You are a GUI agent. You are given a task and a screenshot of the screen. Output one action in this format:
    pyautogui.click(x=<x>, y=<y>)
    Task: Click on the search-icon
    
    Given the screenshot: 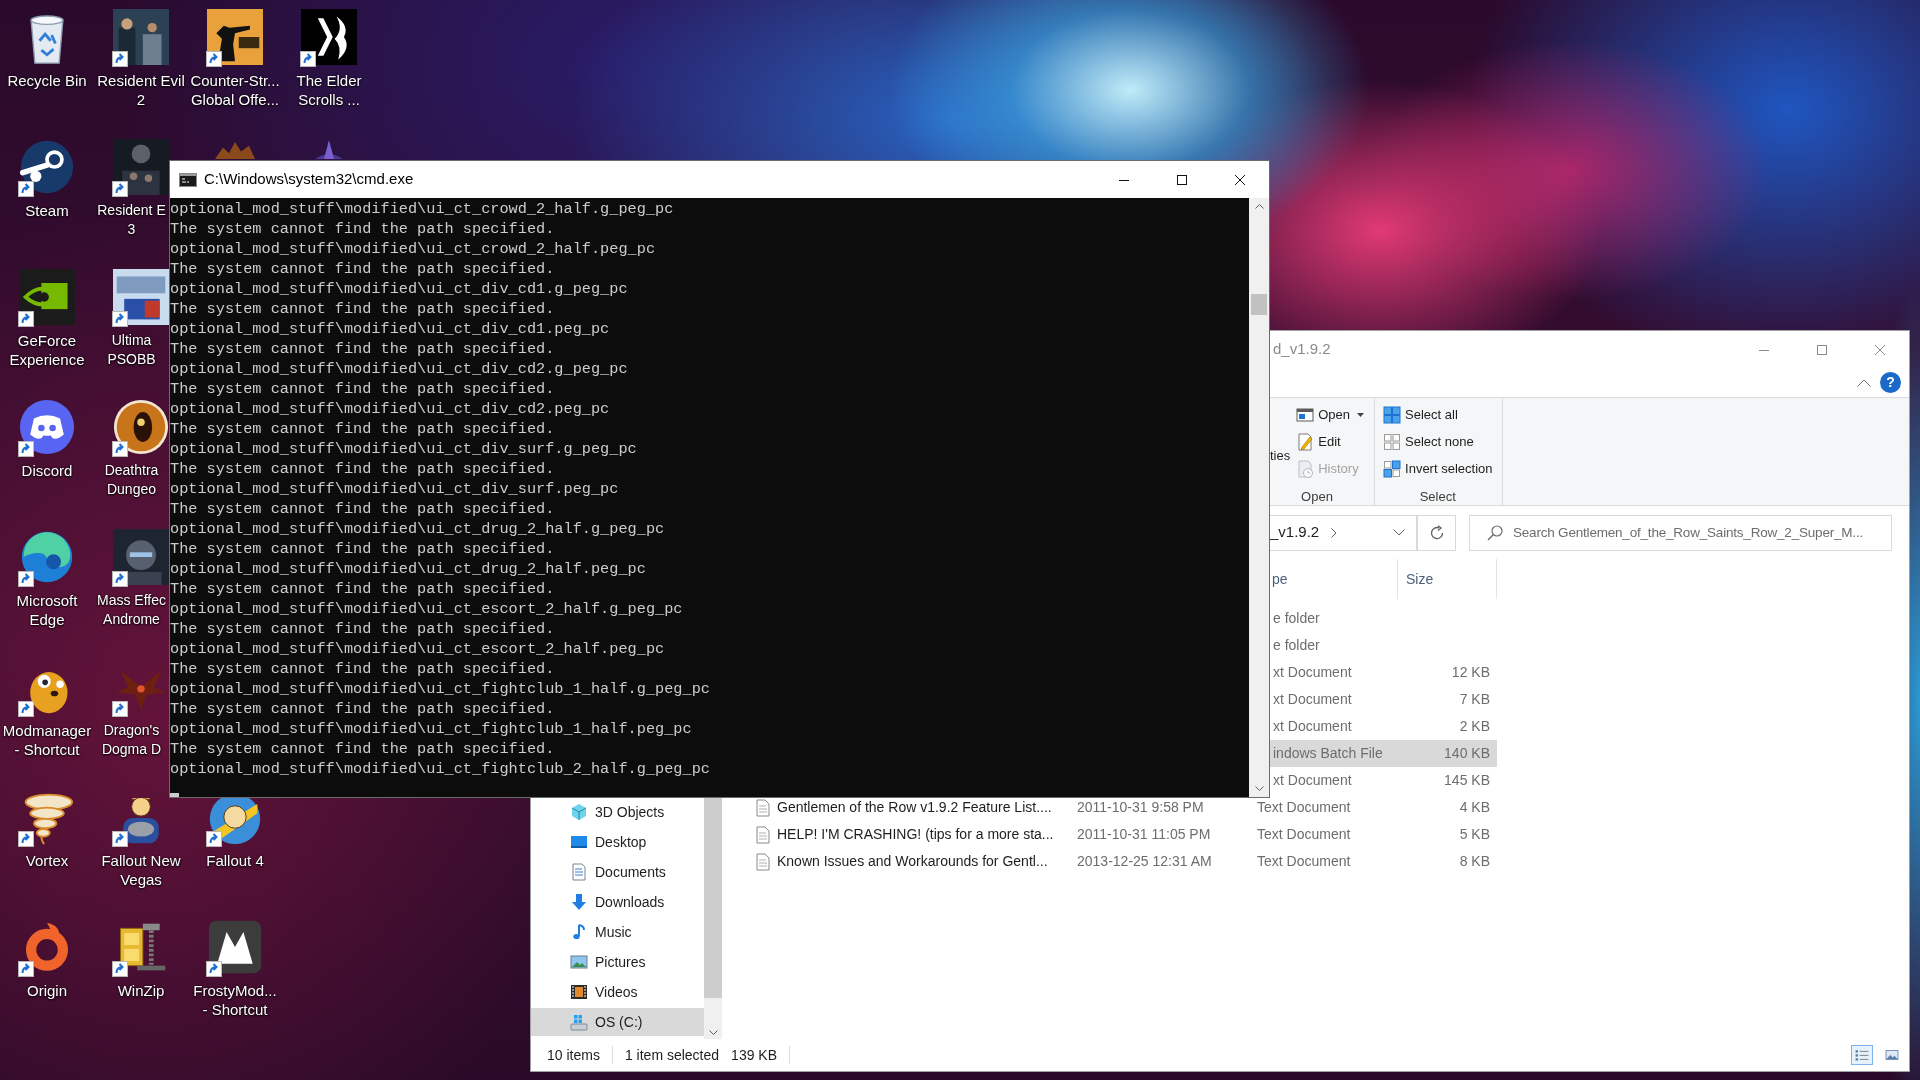 What is the action you would take?
    pyautogui.click(x=1495, y=532)
    